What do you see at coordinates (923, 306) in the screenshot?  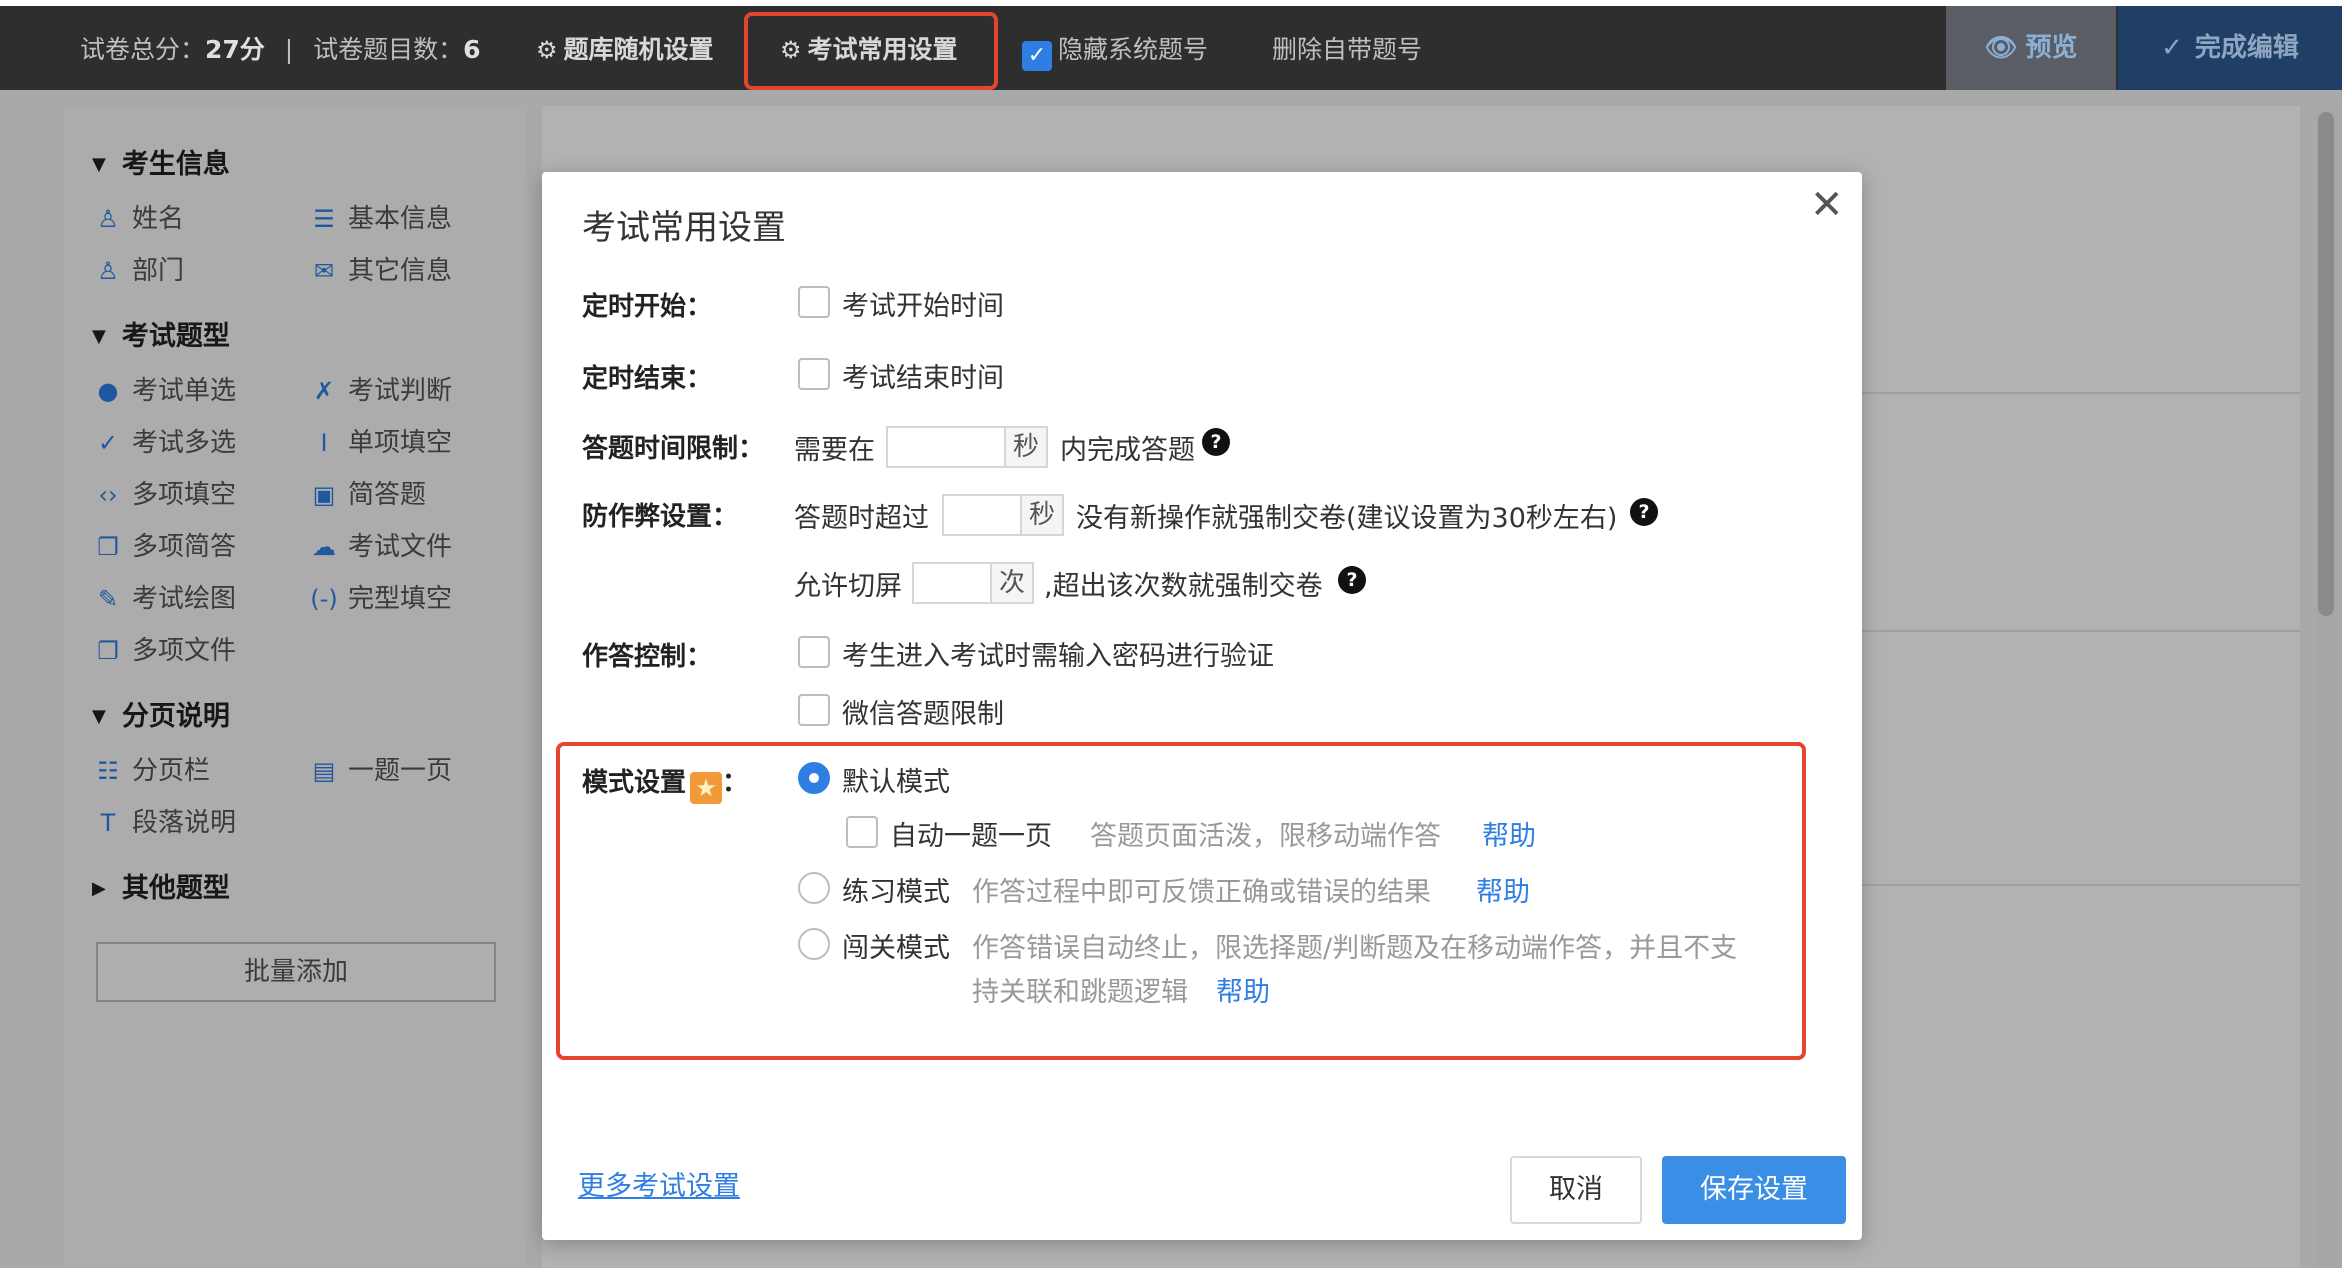 I see `timed-start-option: 考试开始时间` at bounding box center [923, 306].